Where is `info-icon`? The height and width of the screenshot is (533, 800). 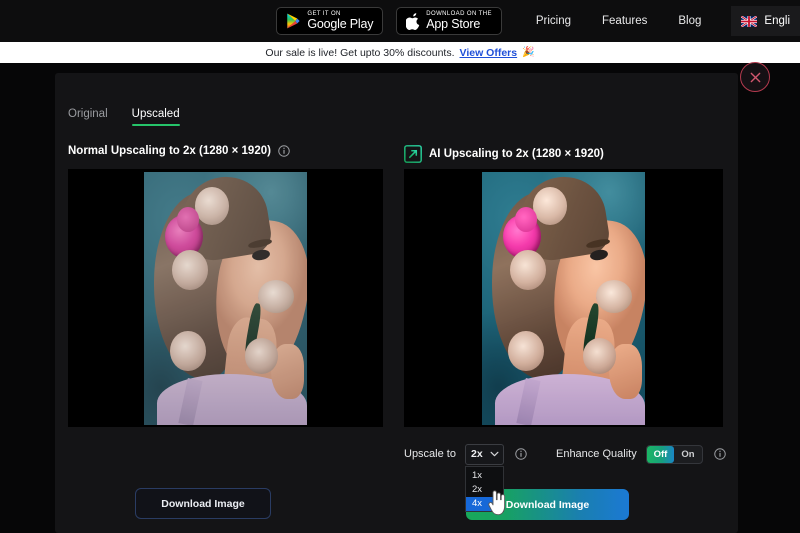
info-icon is located at coordinates (284, 151).